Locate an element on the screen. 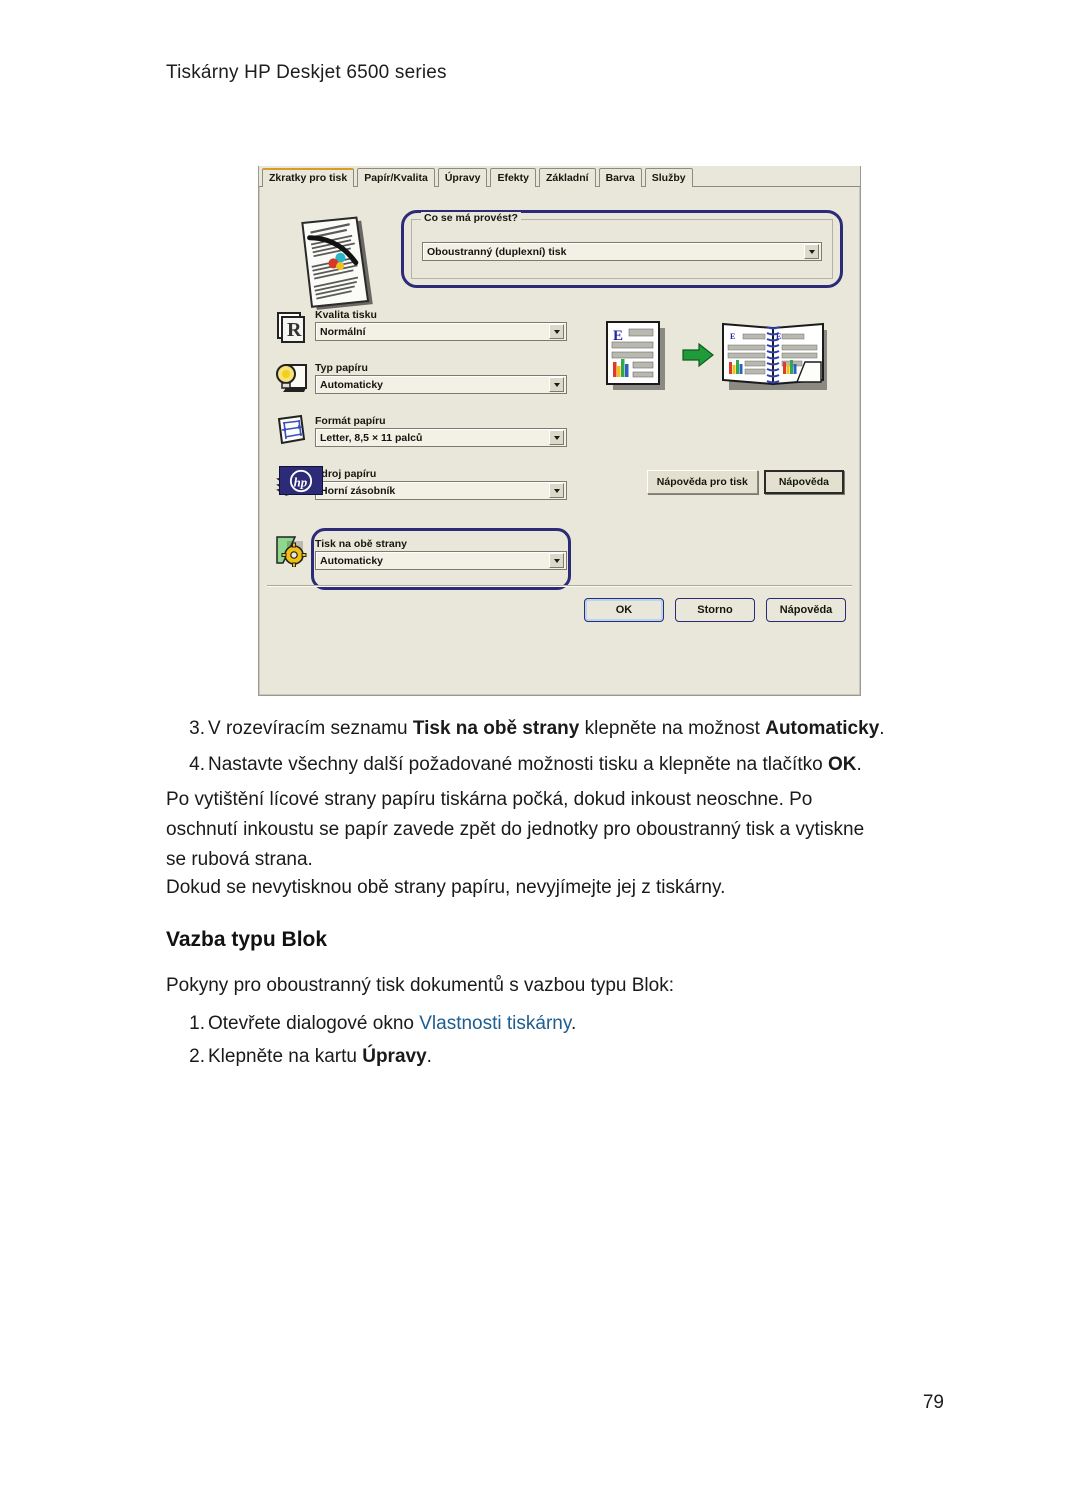 Image resolution: width=1080 pixels, height=1495 pixels. tab-3: Efekty is located at coordinates (513, 177).